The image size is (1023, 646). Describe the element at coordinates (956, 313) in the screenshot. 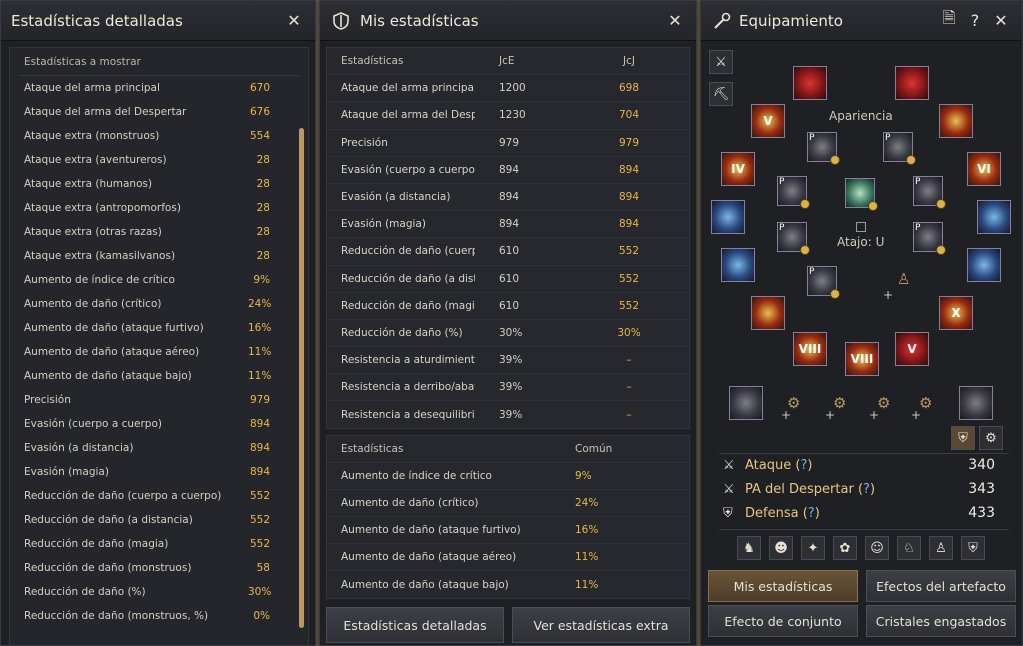

I see `alchemy-stone-slot: X` at that location.